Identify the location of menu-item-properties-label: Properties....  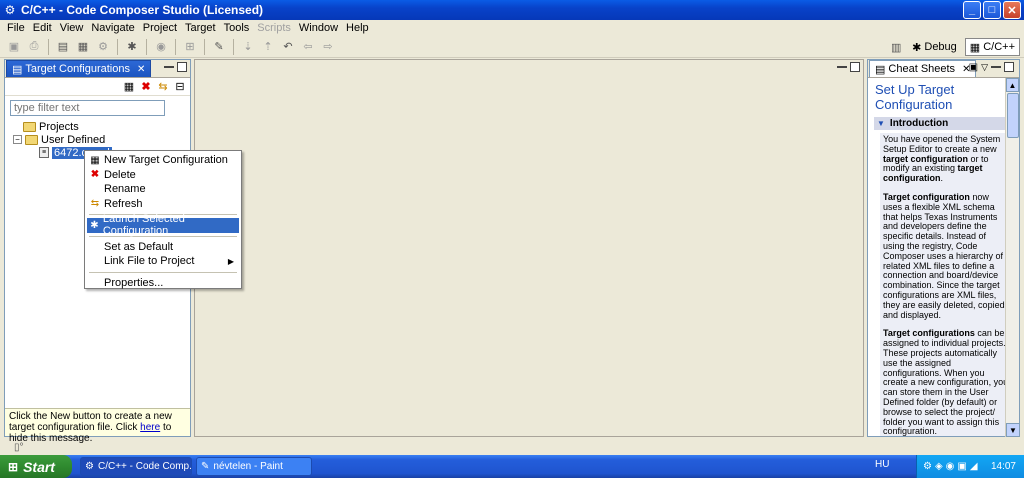
(134, 282).